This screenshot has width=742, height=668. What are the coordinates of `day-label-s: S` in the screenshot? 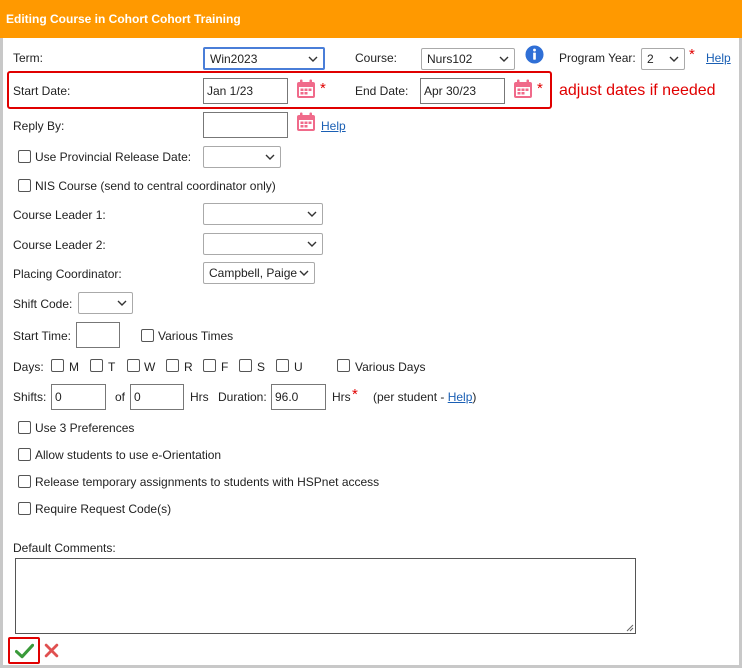 It's located at (261, 367).